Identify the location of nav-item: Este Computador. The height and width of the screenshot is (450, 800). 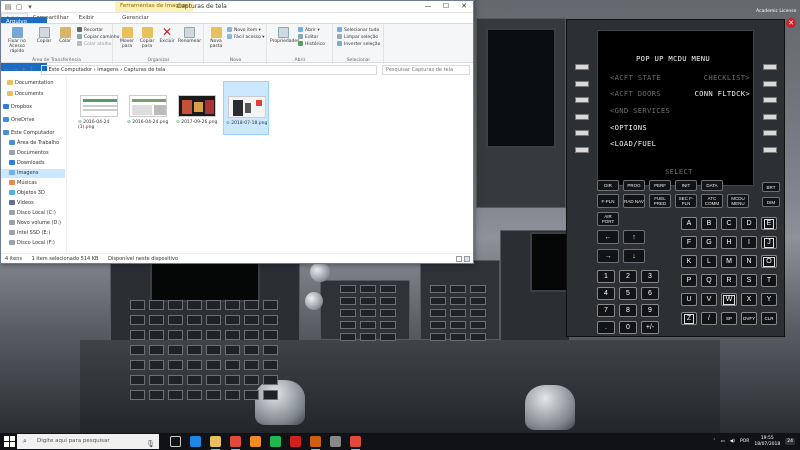
(33, 133).